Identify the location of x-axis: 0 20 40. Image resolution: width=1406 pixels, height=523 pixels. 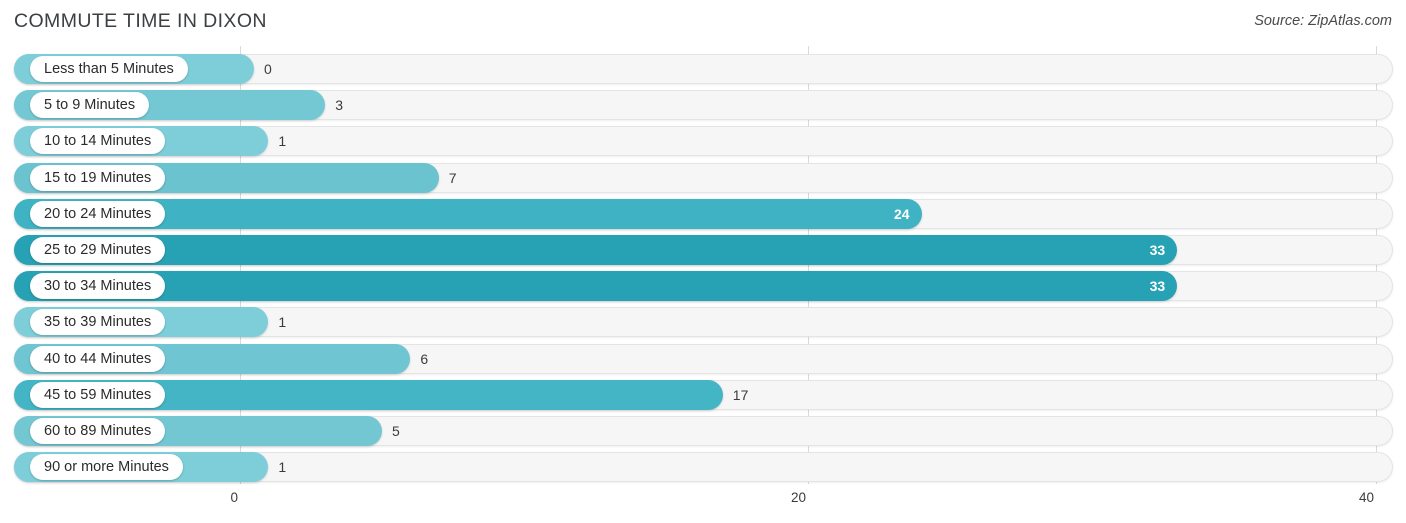
(703, 503).